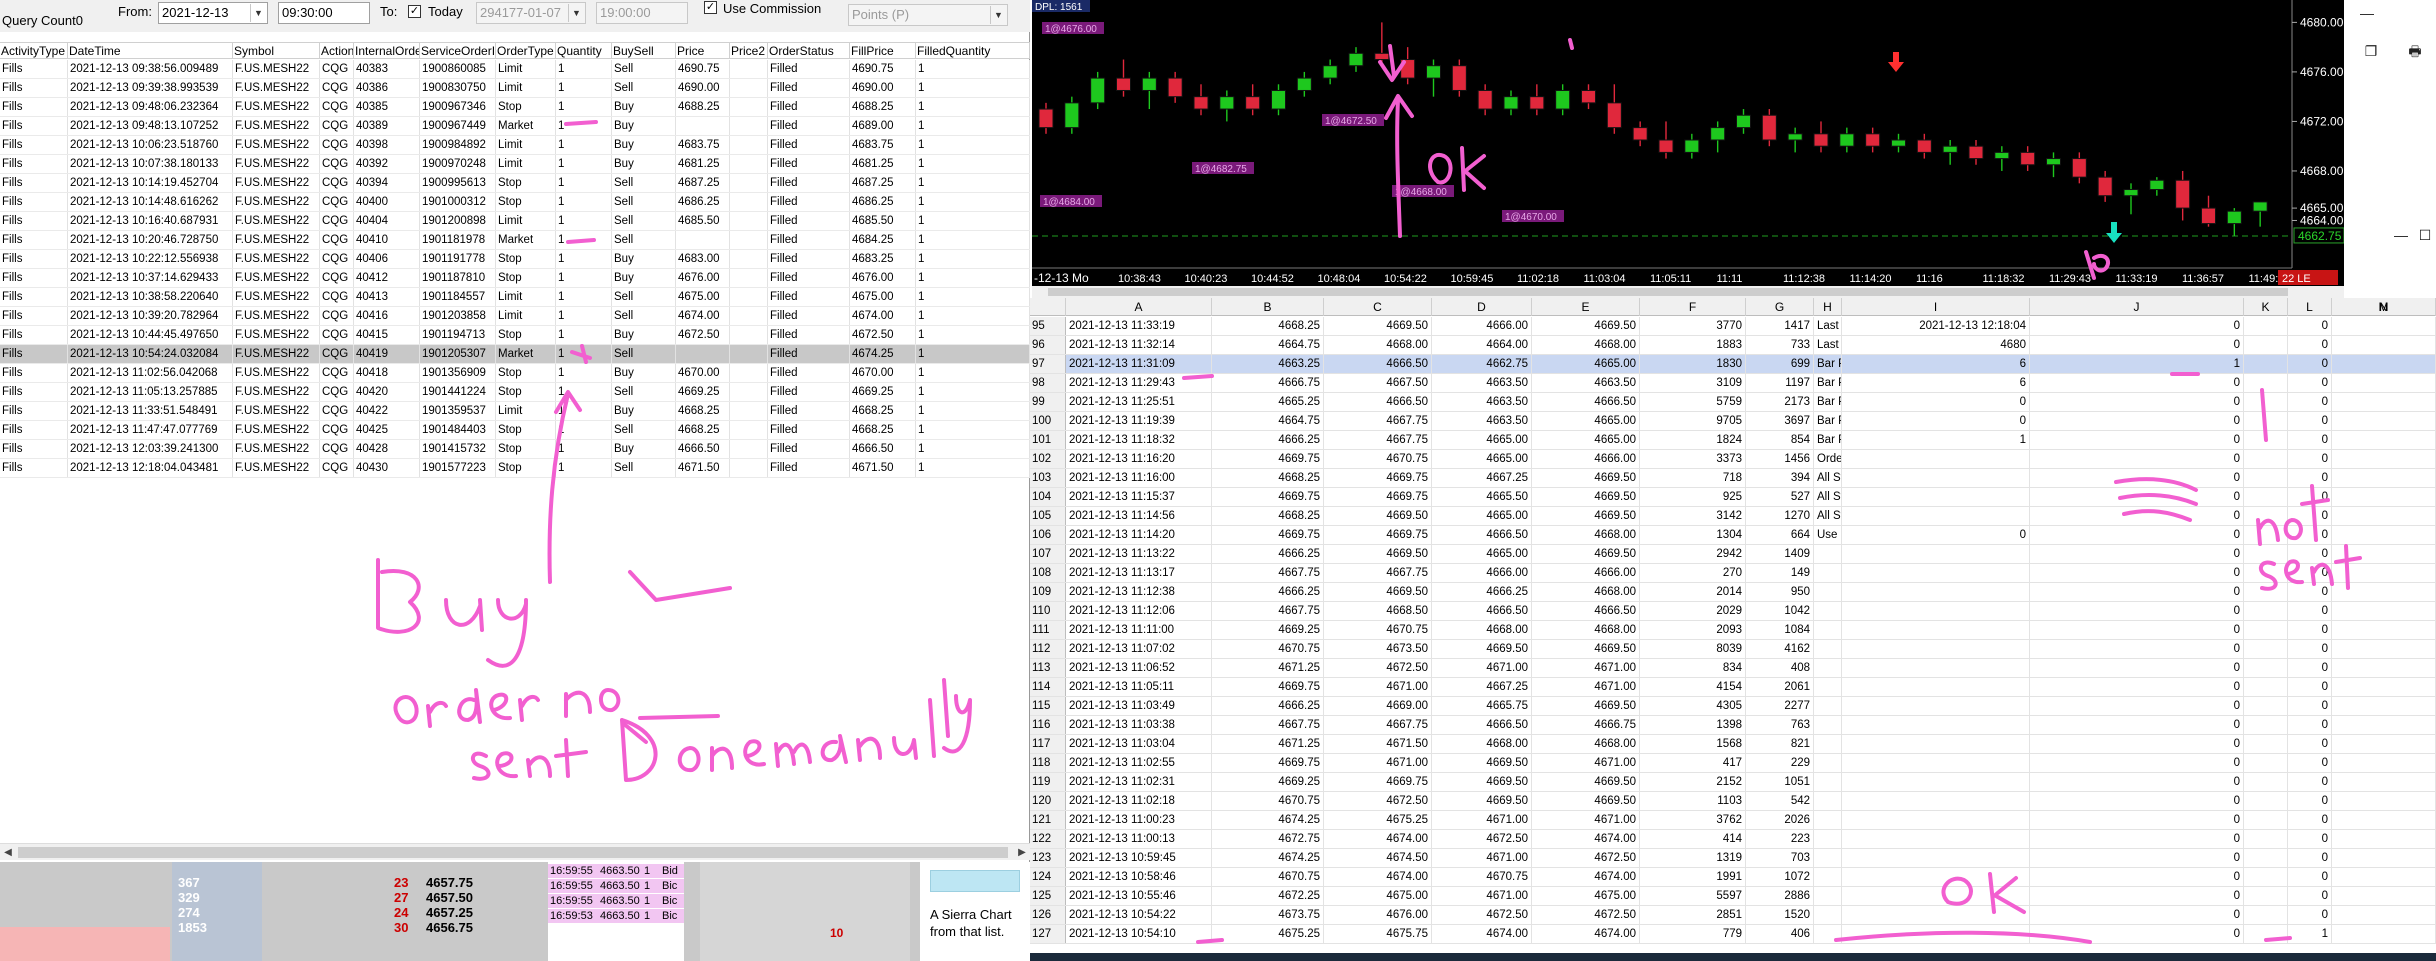 The height and width of the screenshot is (961, 2436). Describe the element at coordinates (1139, 345) in the screenshot. I see `sheet-cell: 2021-12-13 11:32:14` at that location.